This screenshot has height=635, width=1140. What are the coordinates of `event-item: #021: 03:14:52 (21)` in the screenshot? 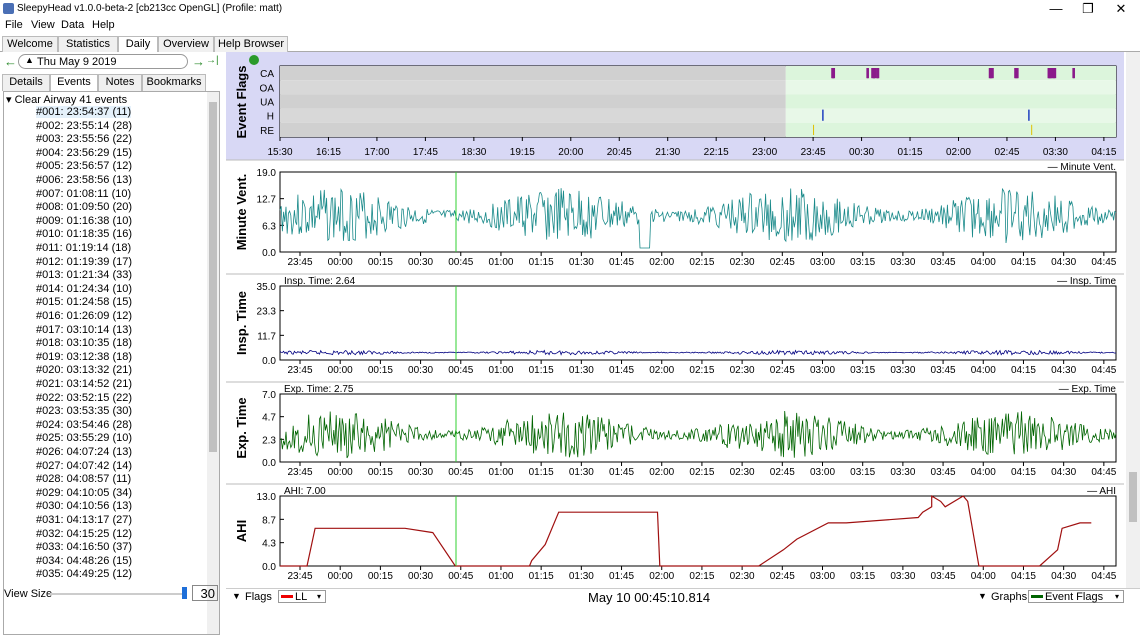 It's located at (84, 384).